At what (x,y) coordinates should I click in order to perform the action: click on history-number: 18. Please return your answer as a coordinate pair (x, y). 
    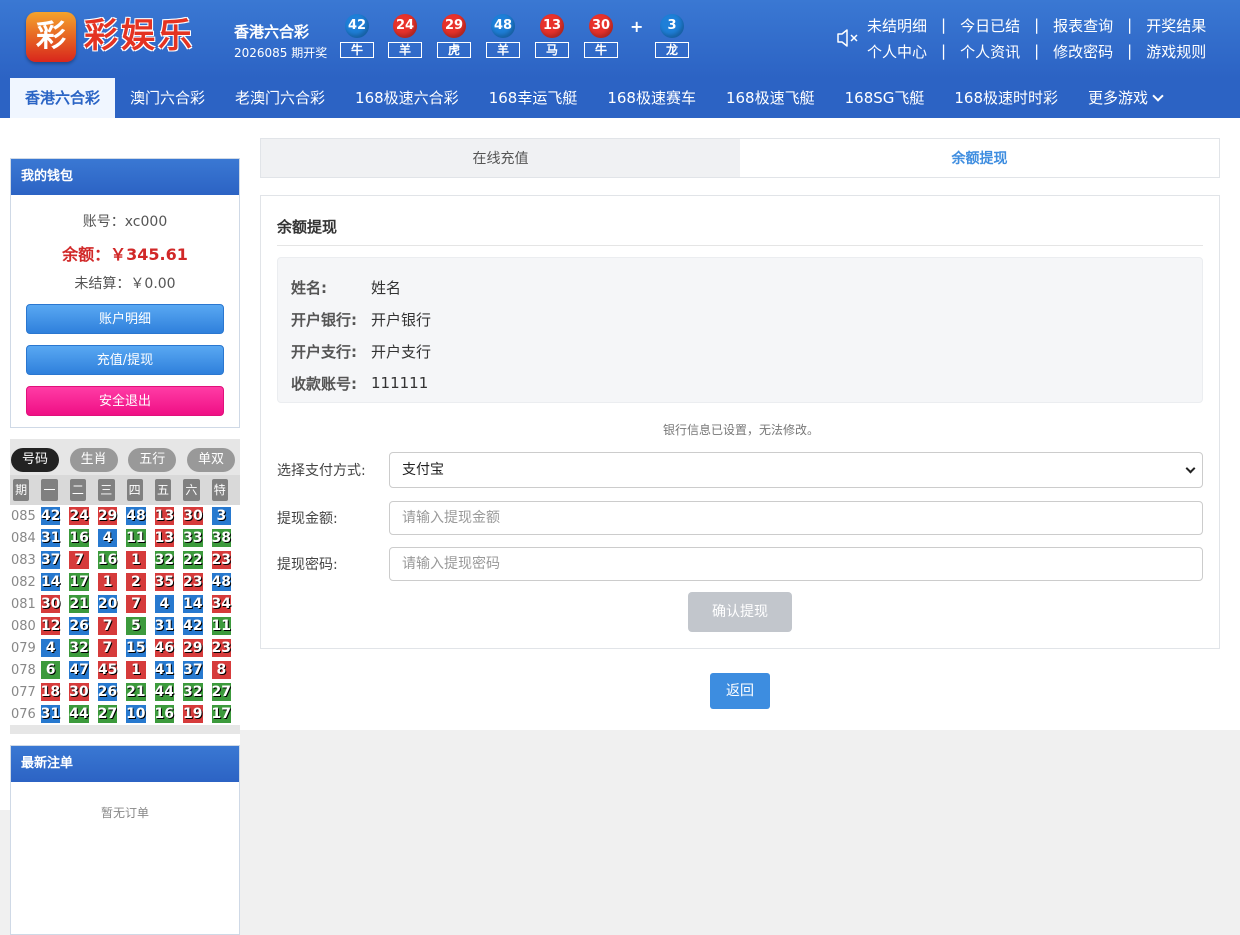
    Looking at the image, I should click on (50, 692).